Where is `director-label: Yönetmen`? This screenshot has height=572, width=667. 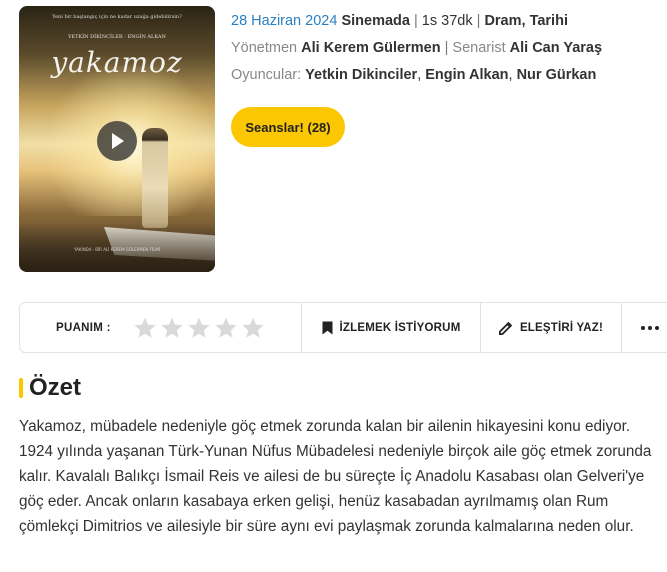
director-label: Yönetmen is located at coordinates (264, 48).